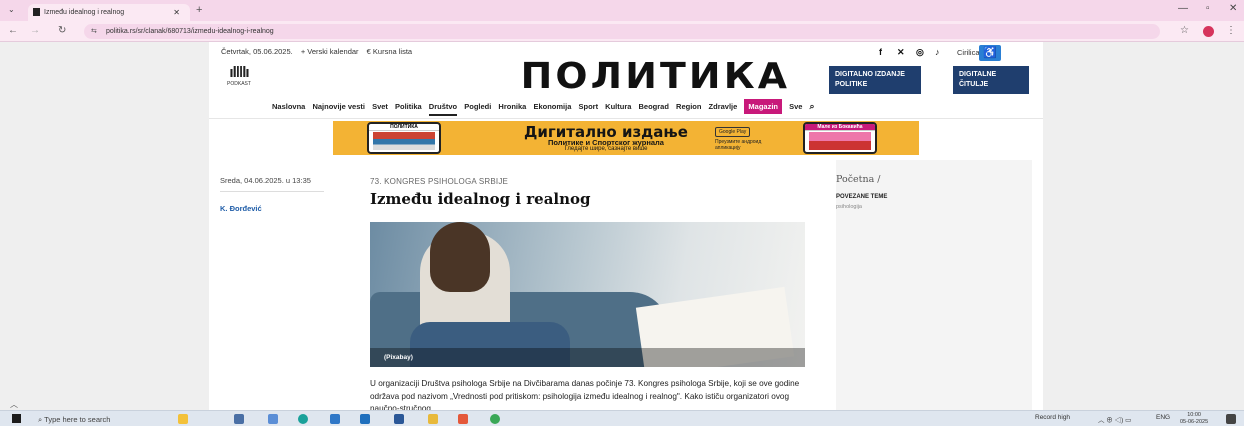 The height and width of the screenshot is (426, 1244). I want to click on accessibility-icon: ♿, so click(990, 53).